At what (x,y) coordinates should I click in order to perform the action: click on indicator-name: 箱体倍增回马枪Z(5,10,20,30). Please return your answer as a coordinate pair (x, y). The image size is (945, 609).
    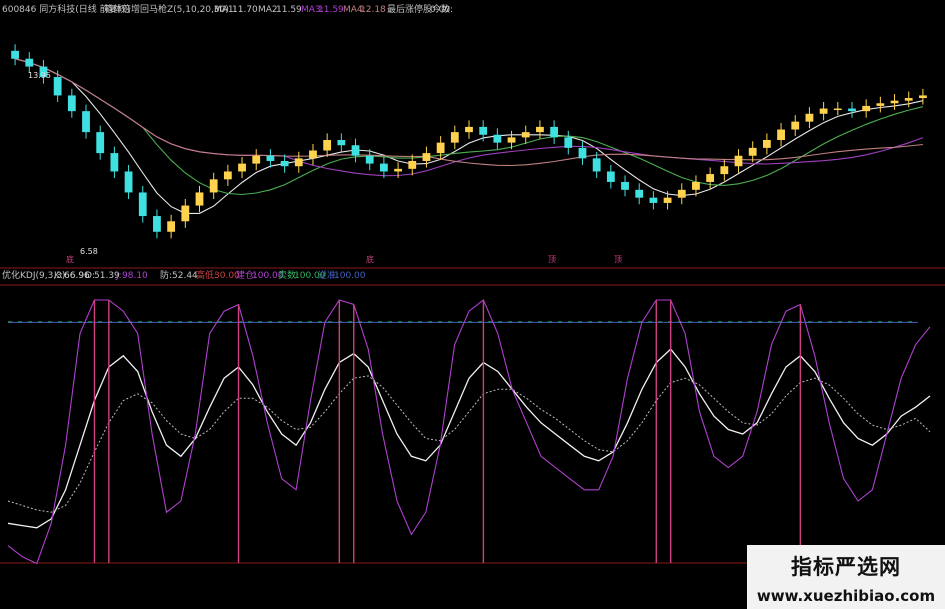
    Looking at the image, I should click on (166, 9).